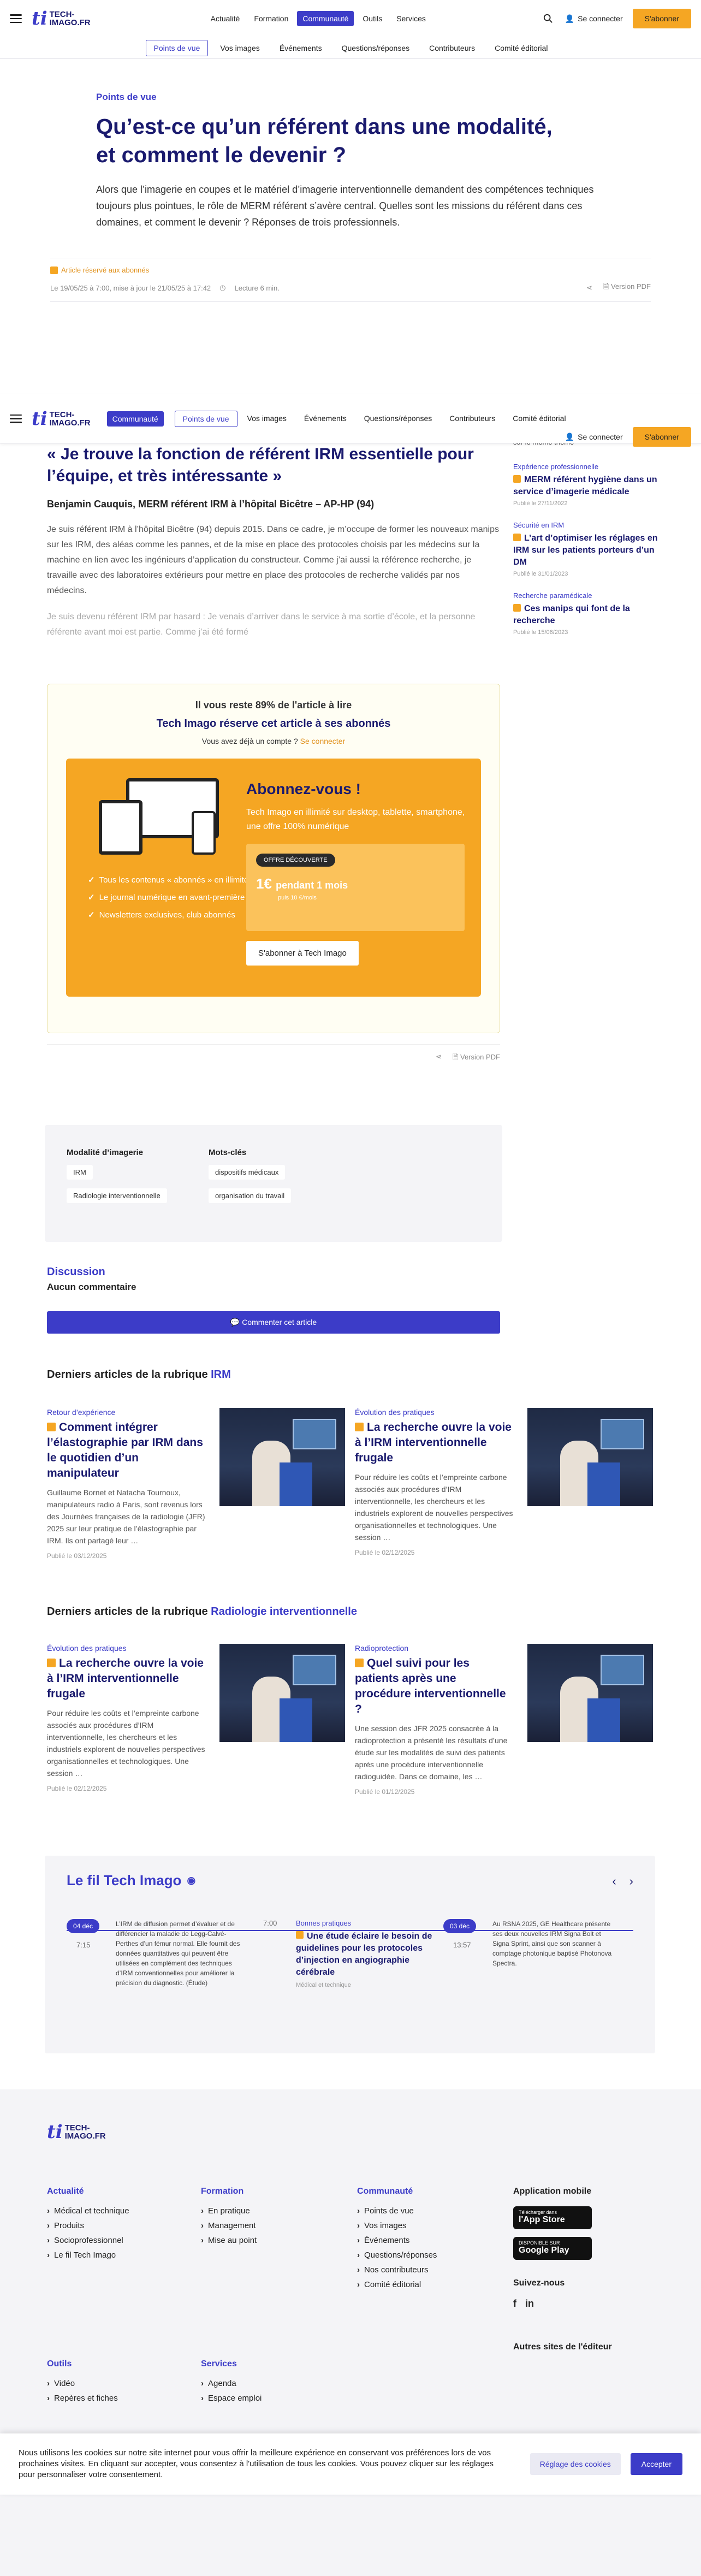 Image resolution: width=701 pixels, height=2576 pixels. What do you see at coordinates (372, 18) in the screenshot?
I see `nav-outils: Outils` at bounding box center [372, 18].